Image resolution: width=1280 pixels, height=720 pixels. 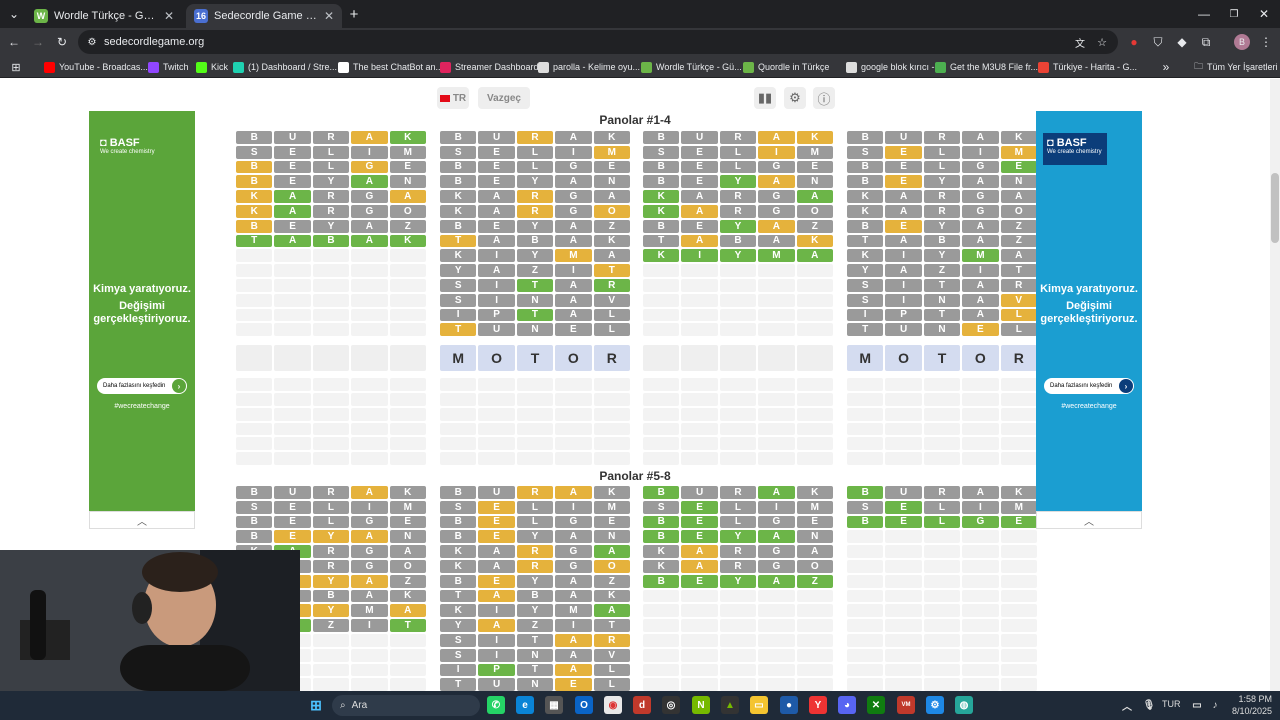 What do you see at coordinates (1242, 42) in the screenshot?
I see `profile-avatar: B` at bounding box center [1242, 42].